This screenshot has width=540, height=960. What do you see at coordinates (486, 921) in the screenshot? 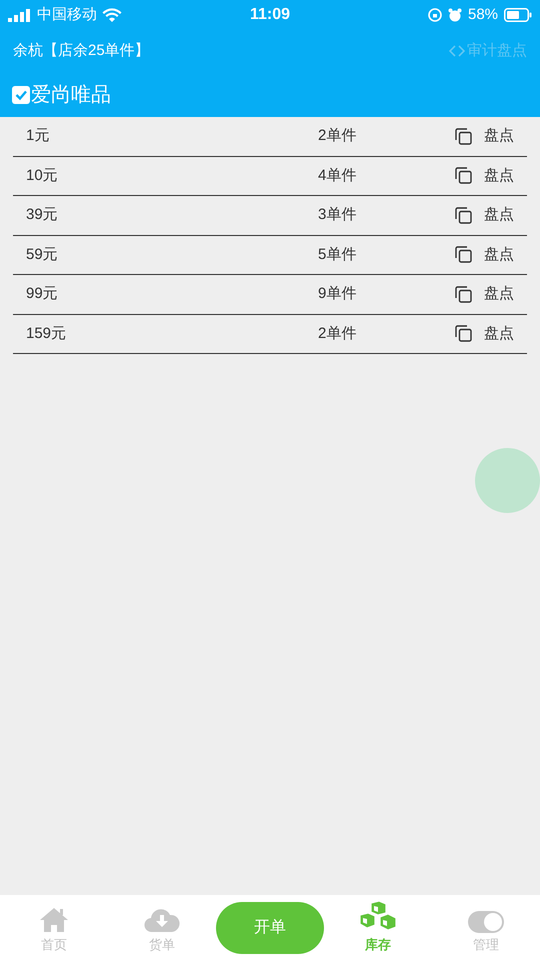
I see `toggle-icon` at bounding box center [486, 921].